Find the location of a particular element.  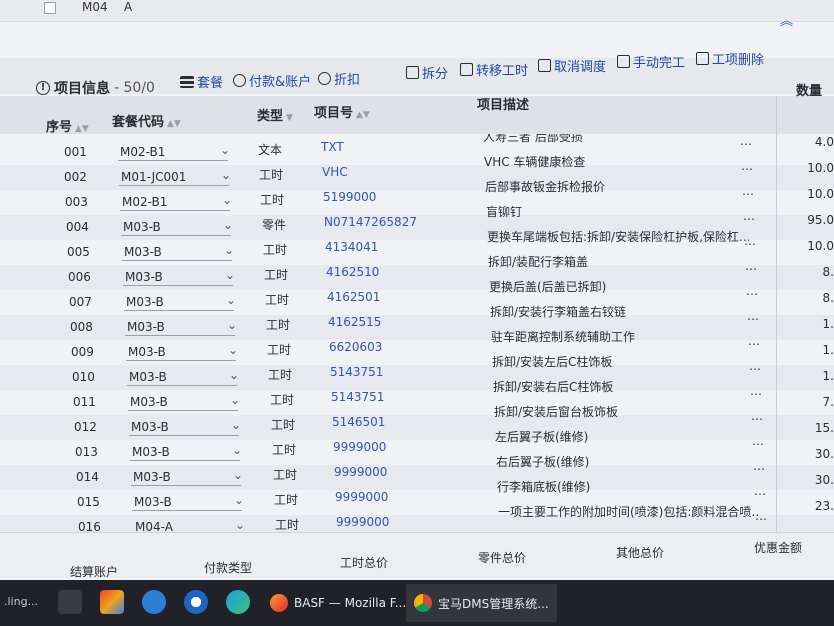

split-button: 拆分 is located at coordinates (427, 72).